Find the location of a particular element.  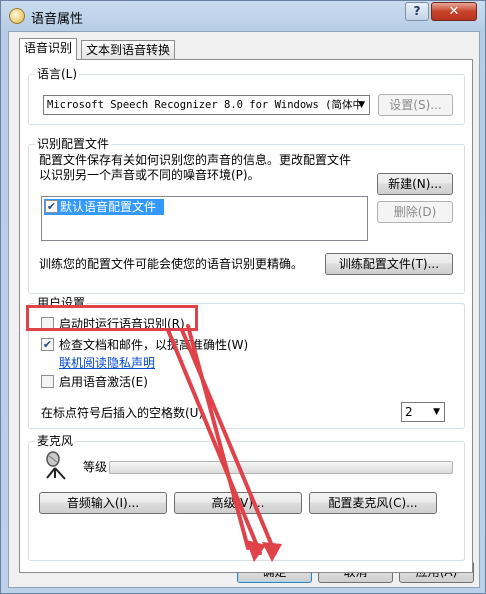

mic-level-meter is located at coordinates (281, 467).